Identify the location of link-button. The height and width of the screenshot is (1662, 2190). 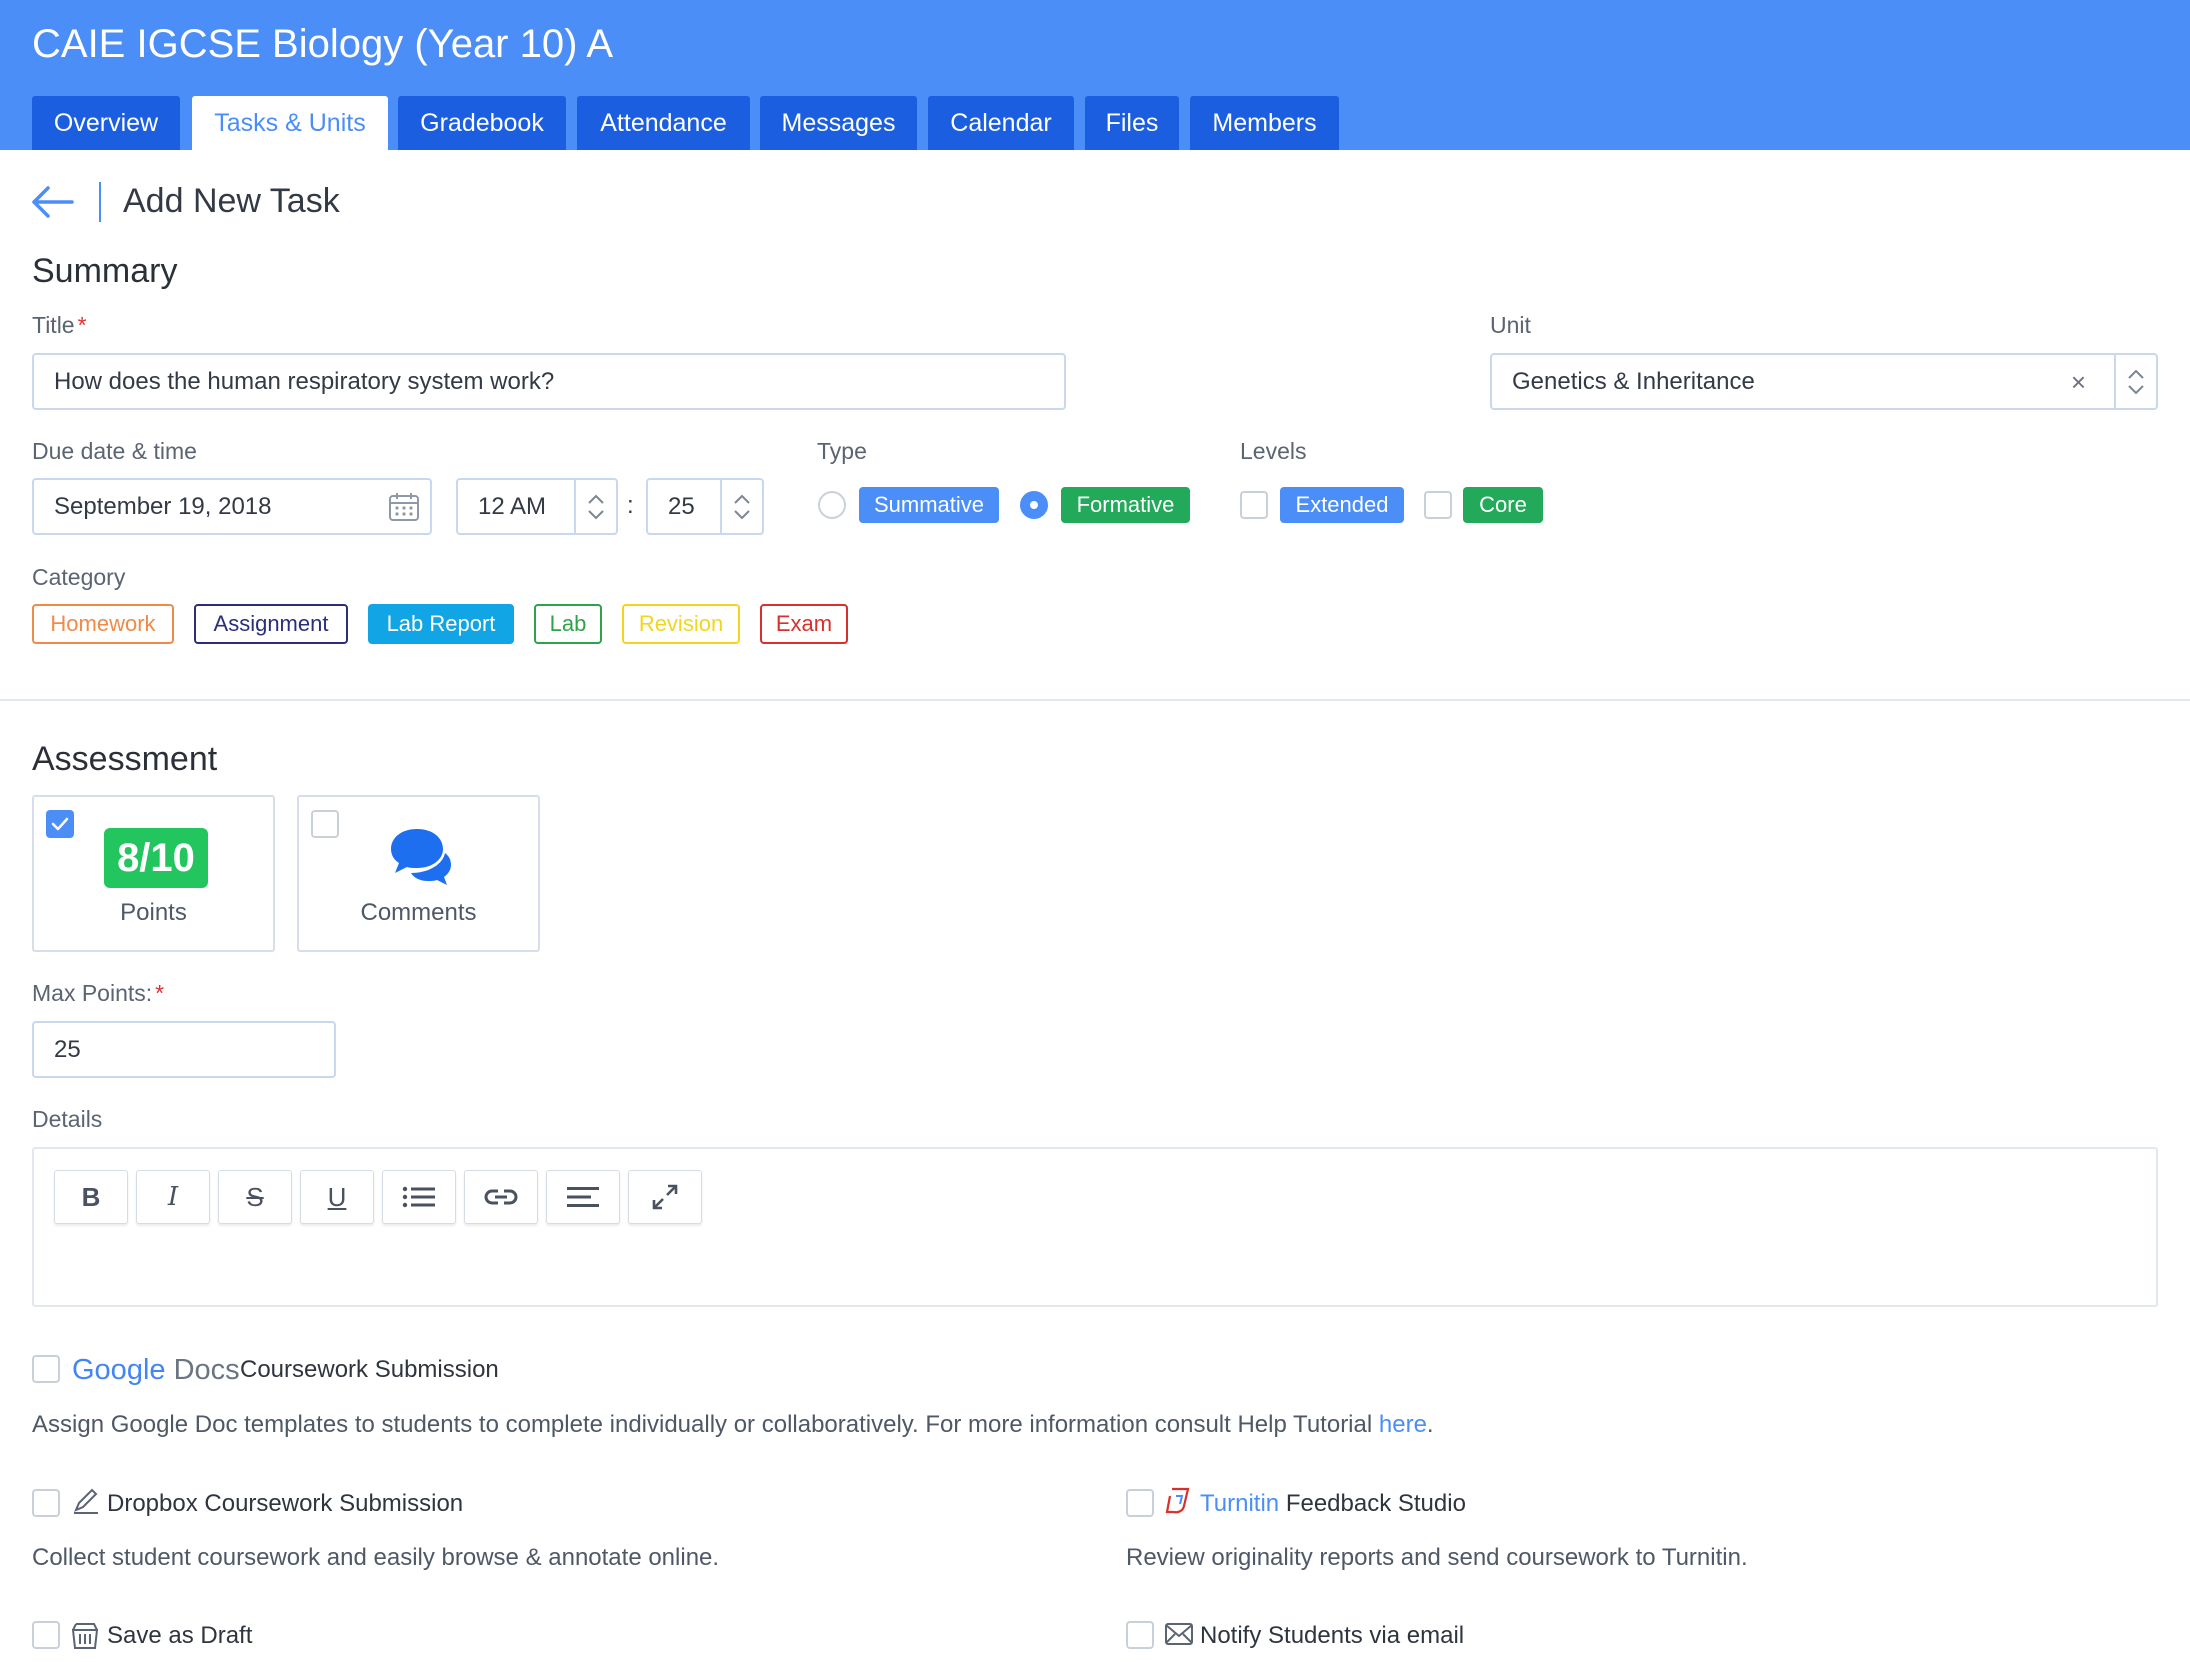
(501, 1197).